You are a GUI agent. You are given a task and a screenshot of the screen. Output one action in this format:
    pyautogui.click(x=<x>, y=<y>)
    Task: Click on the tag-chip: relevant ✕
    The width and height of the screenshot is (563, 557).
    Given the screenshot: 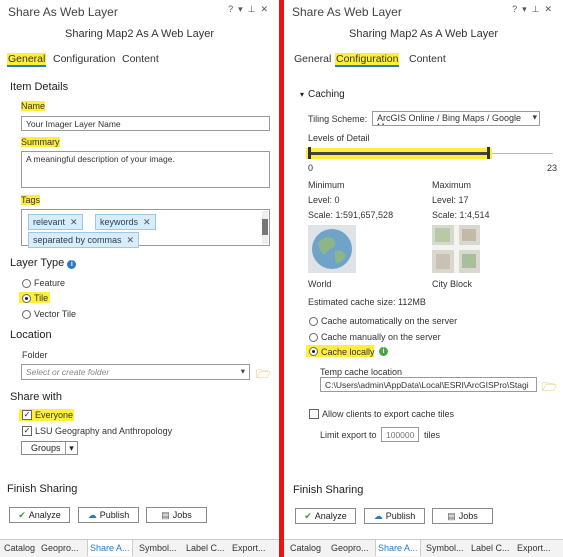 What is the action you would take?
    pyautogui.click(x=55, y=222)
    